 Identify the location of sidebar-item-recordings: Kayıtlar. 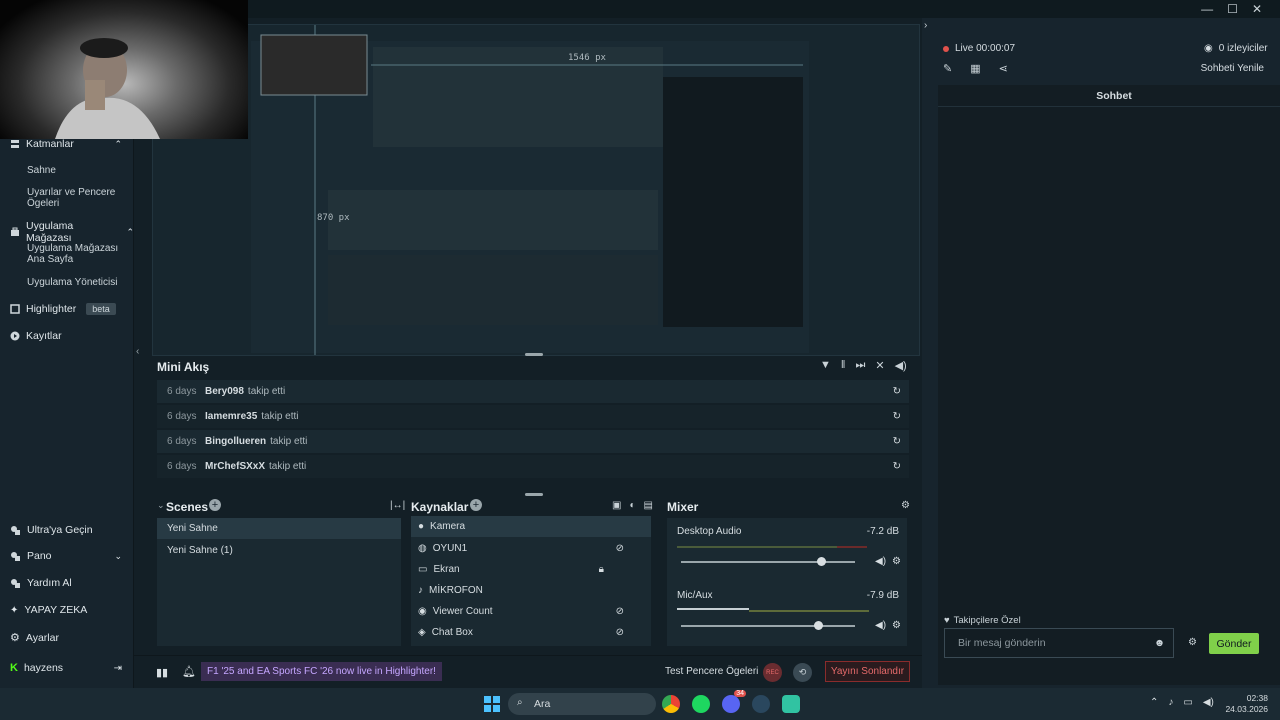
(67, 336).